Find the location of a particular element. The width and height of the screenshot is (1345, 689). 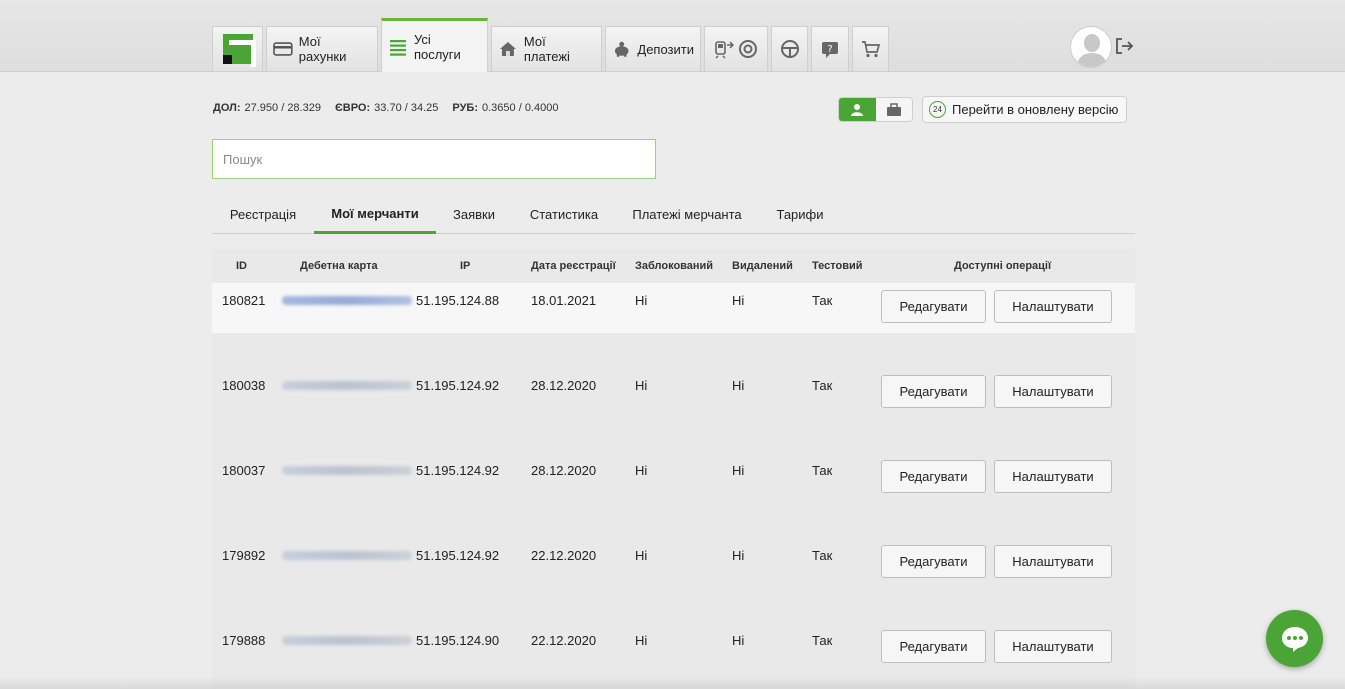

header-id: ID is located at coordinates (241, 266).